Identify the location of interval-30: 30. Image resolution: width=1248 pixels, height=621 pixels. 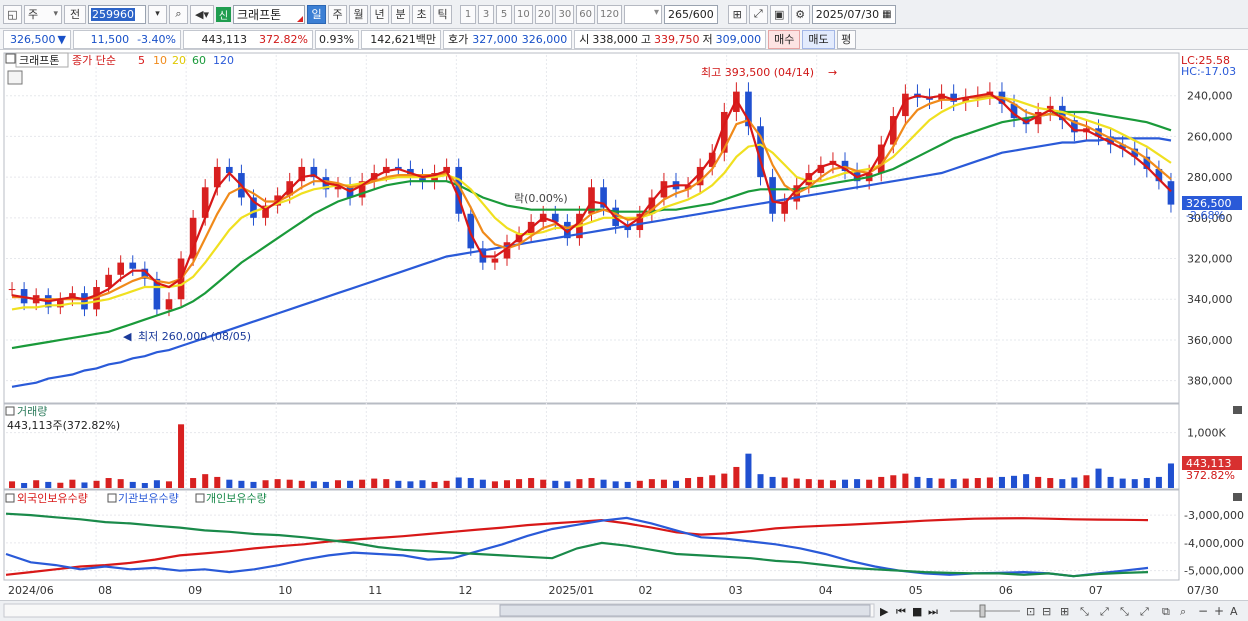
(565, 14).